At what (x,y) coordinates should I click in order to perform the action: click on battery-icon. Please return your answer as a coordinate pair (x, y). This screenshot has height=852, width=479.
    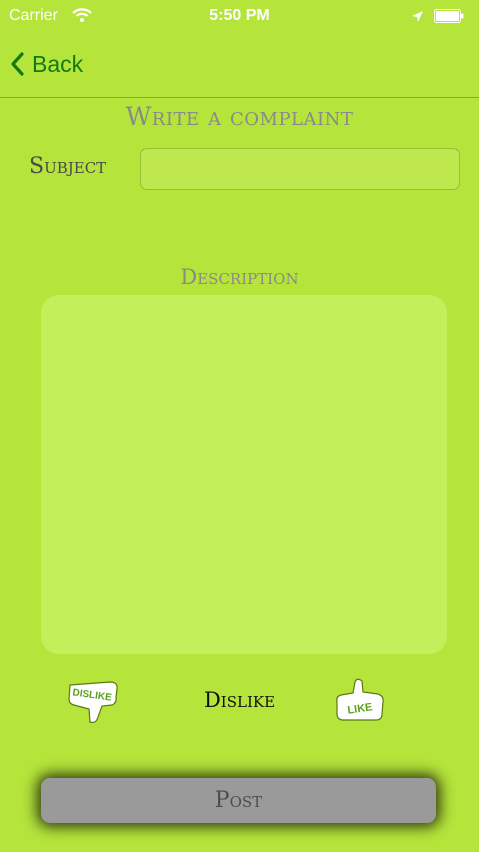
    Looking at the image, I should click on (449, 16).